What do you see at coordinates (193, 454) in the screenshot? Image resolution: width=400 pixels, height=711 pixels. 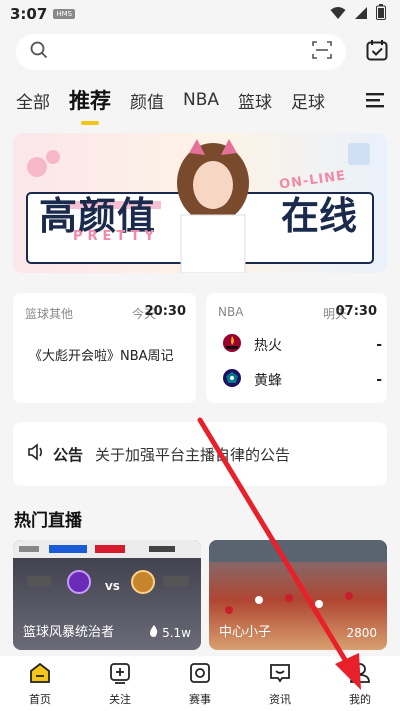 I see `announcement-text: 关于加强平台主播自律的公告` at bounding box center [193, 454].